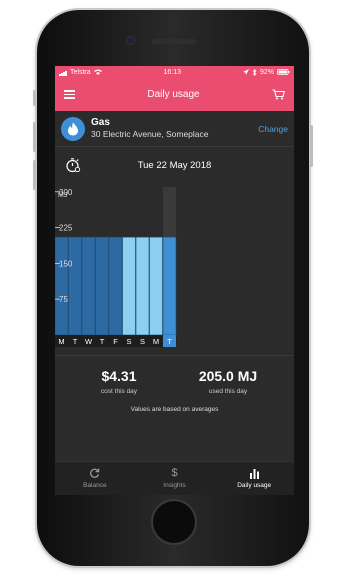 The height and width of the screenshot is (577, 347). Describe the element at coordinates (63, 72) in the screenshot. I see `signal-icon` at that location.